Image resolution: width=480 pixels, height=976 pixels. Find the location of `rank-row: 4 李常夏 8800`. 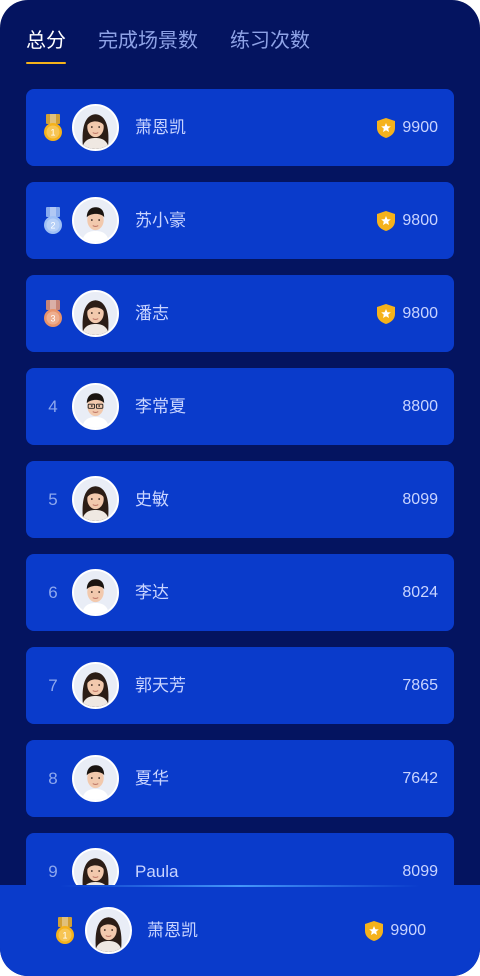

rank-row: 4 李常夏 8800 is located at coordinates (240, 406).